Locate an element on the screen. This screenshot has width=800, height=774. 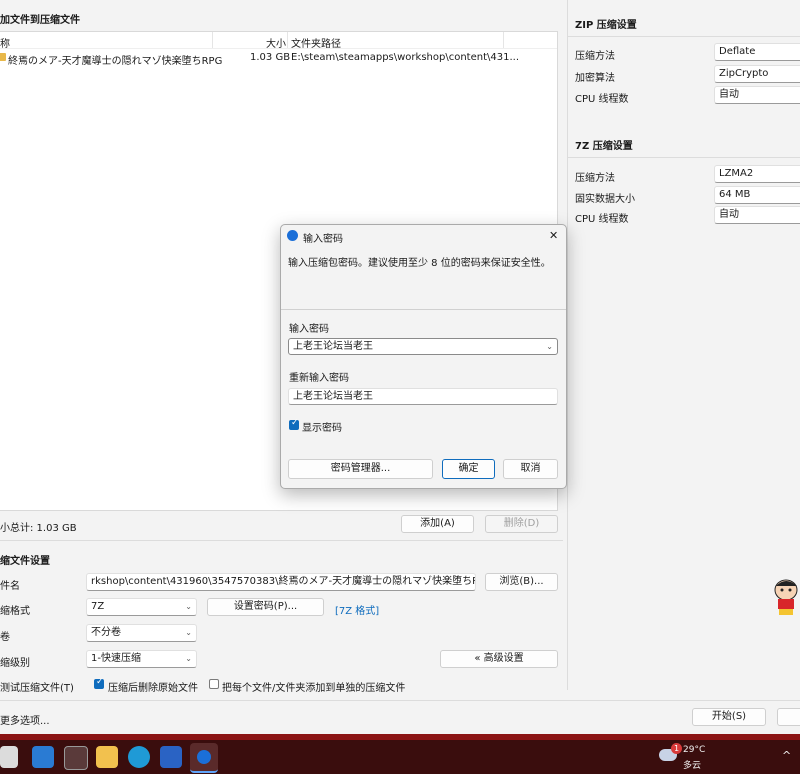
list-header: 称 大小 文件夹路径 is located at coordinates (278, 41).